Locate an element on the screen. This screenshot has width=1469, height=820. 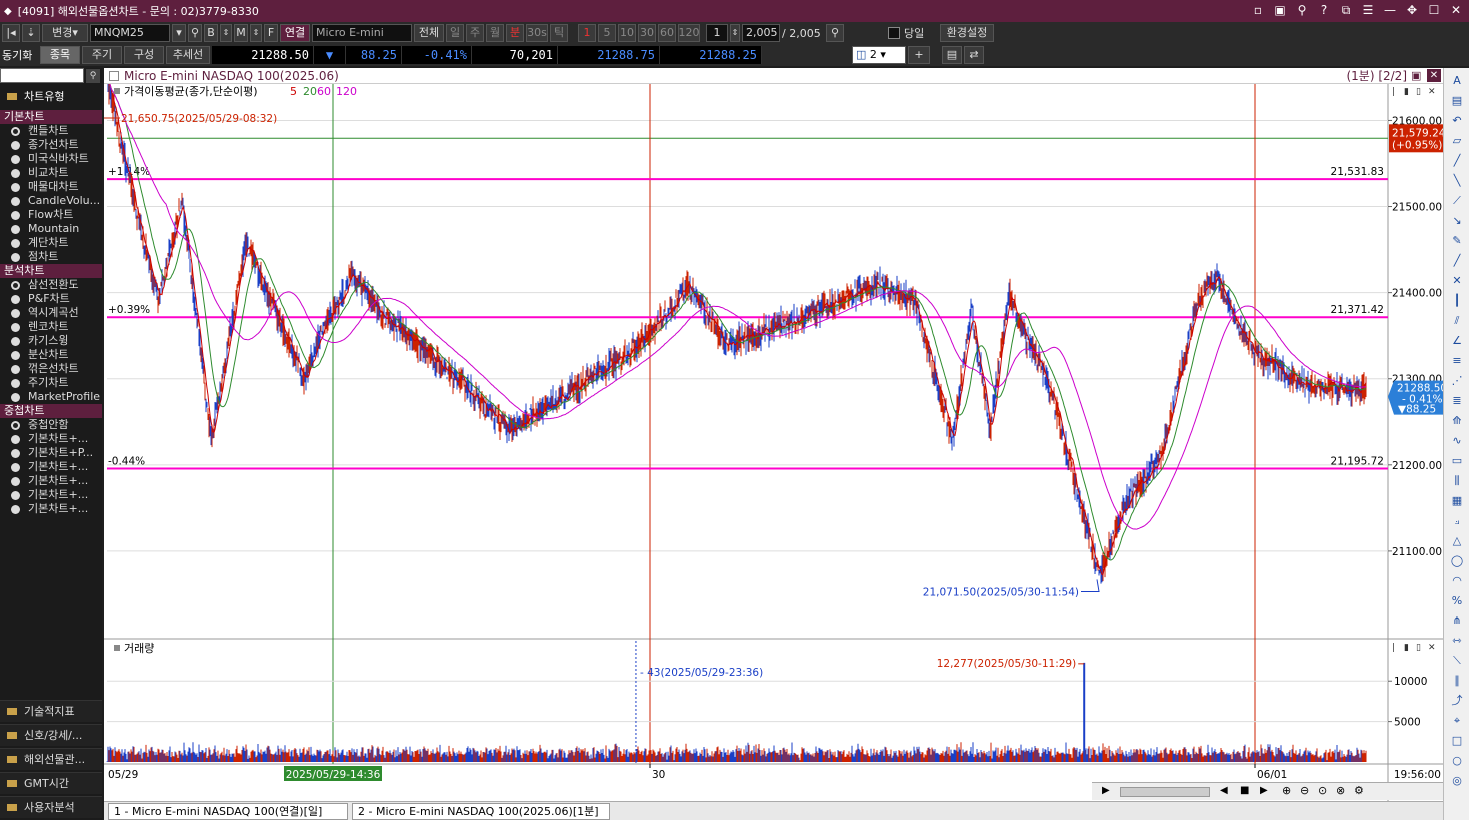
period-day: 일 is located at coordinates (455, 33).